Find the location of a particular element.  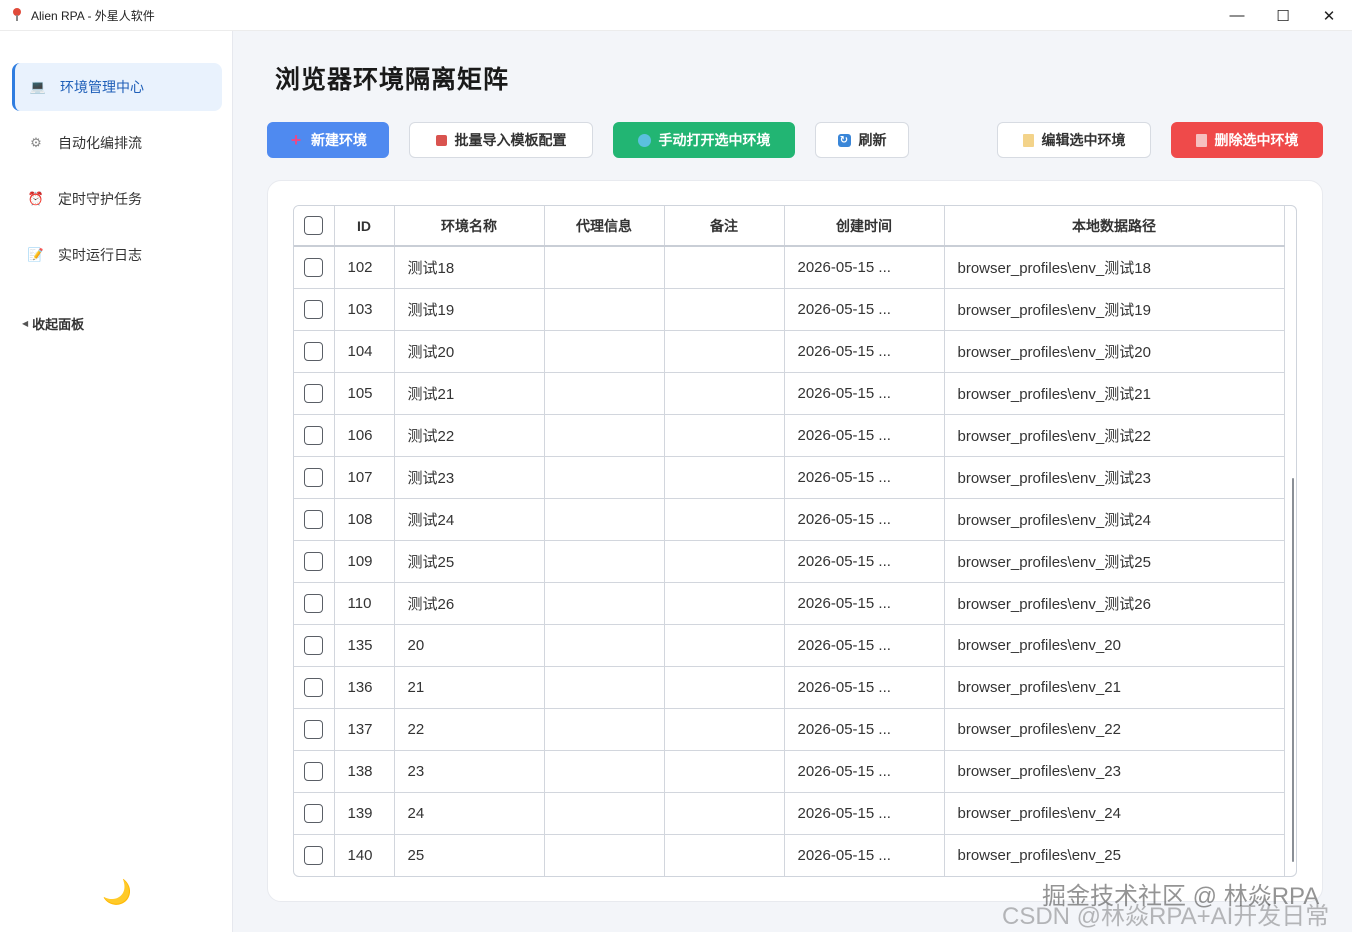

refresh-icon: ↻ is located at coordinates (844, 140).